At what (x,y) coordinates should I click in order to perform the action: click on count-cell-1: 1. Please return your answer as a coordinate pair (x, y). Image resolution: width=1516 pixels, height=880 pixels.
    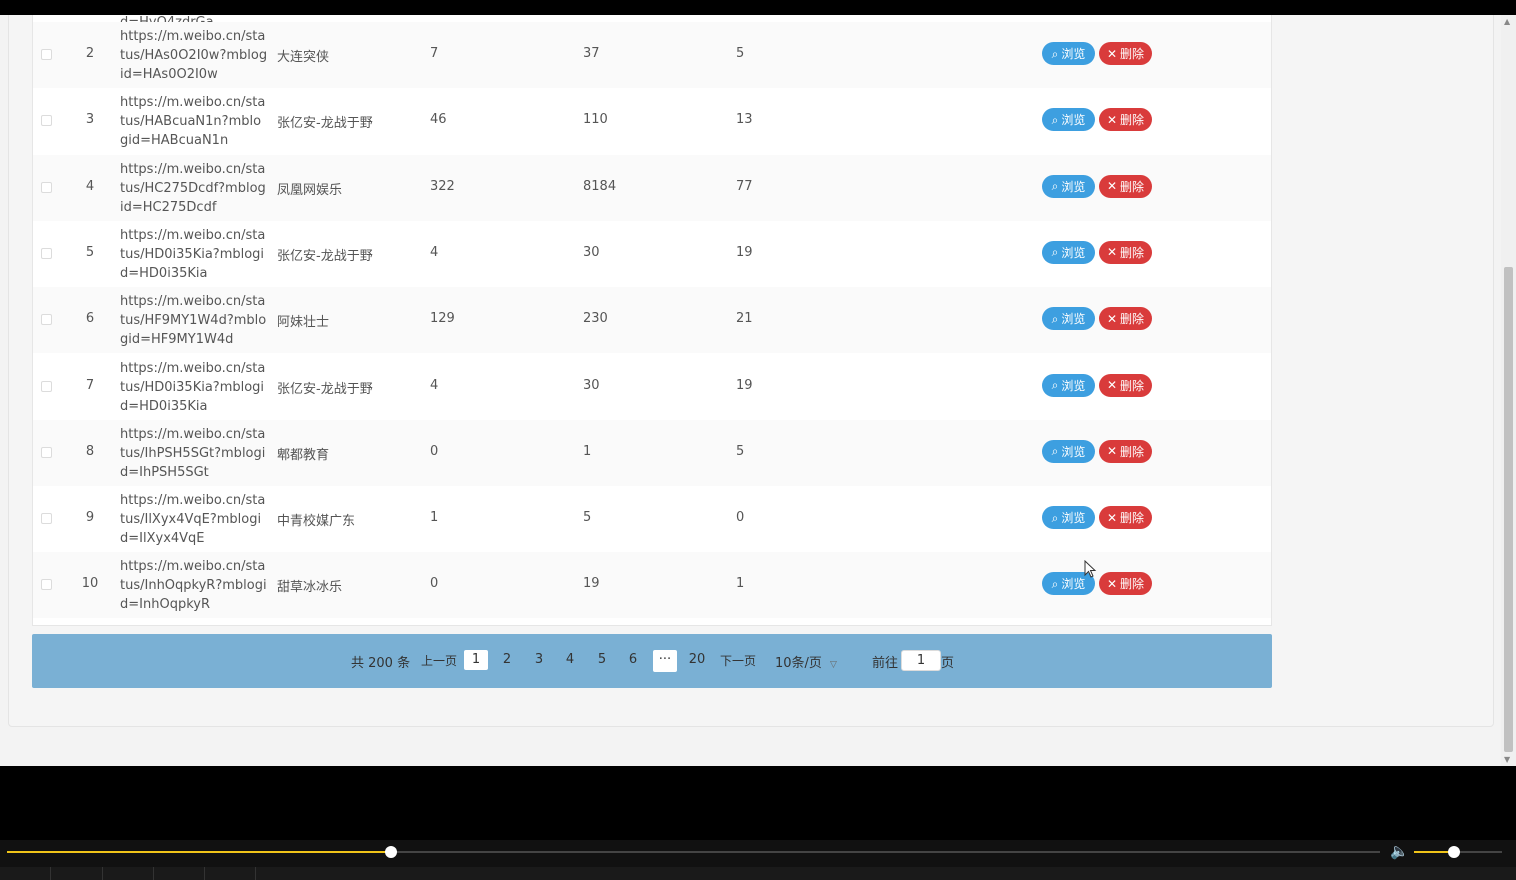
    Looking at the image, I should click on (434, 518).